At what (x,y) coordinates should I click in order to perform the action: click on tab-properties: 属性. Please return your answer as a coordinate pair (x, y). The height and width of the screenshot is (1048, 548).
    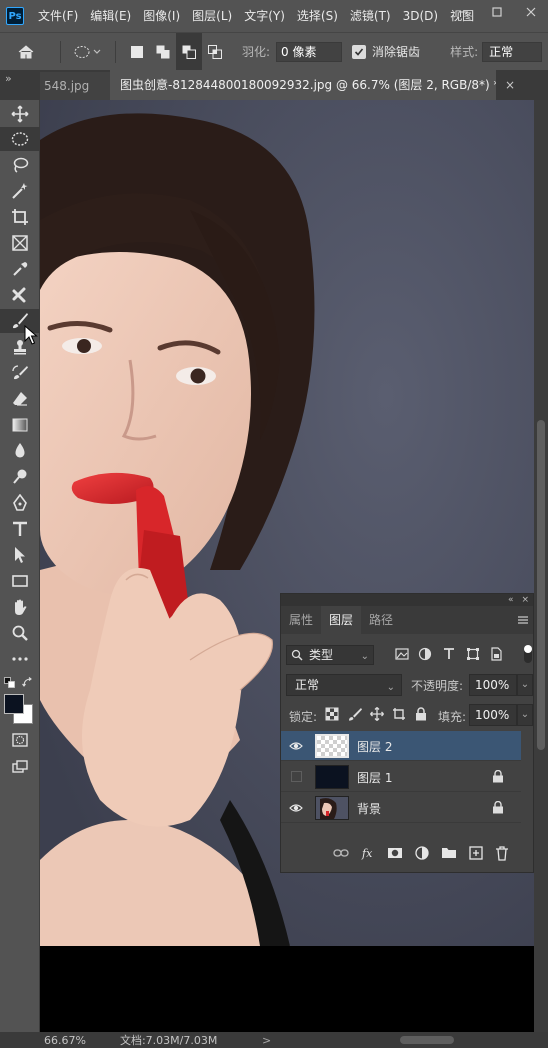
    Looking at the image, I should click on (301, 620).